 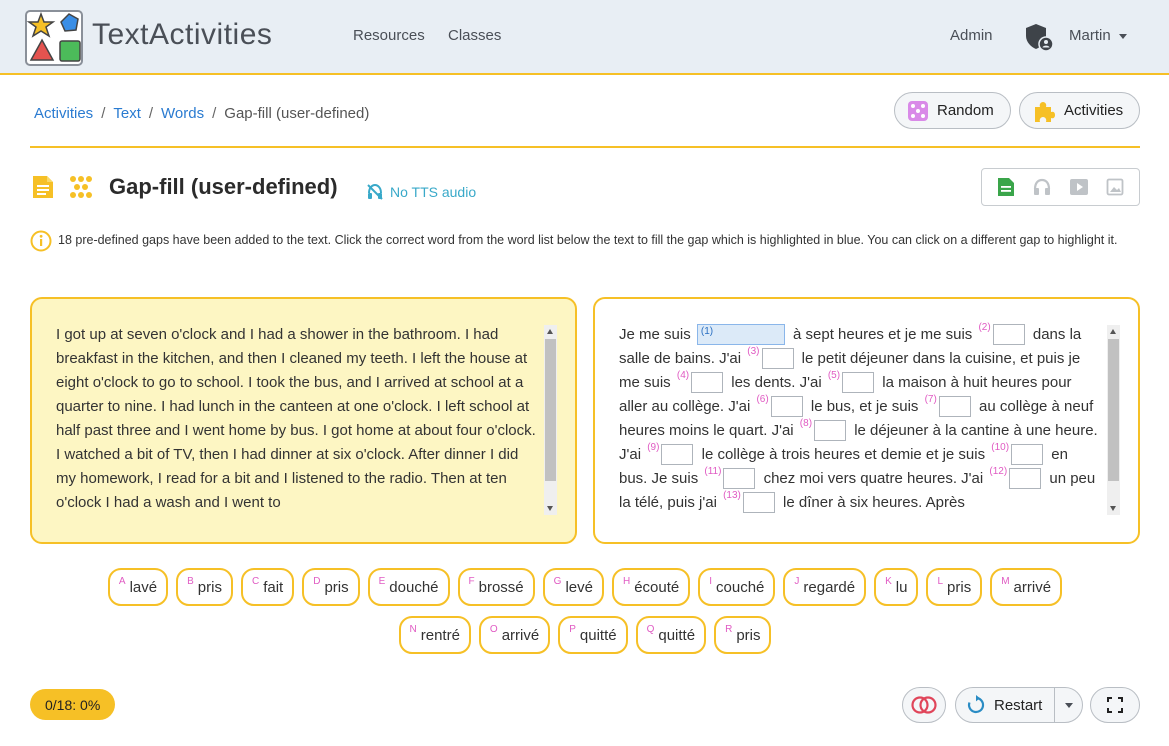 What do you see at coordinates (743, 635) in the screenshot?
I see `word-chip: Rpris` at bounding box center [743, 635].